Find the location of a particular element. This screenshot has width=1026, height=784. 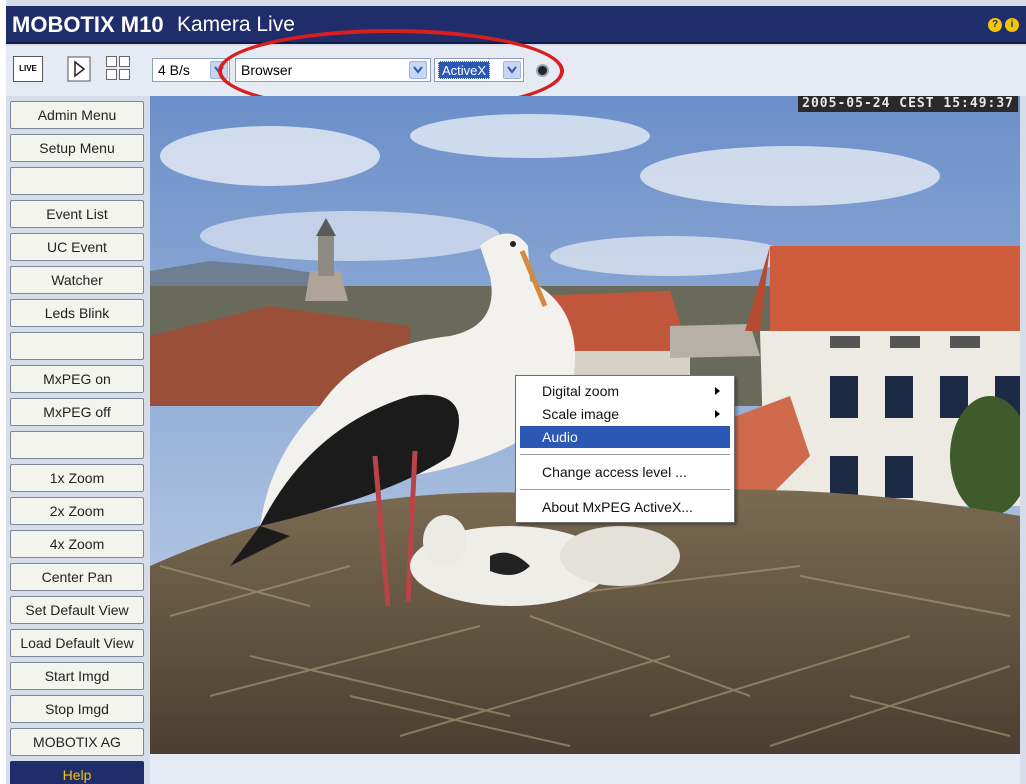

menu-item-audio: Audio is located at coordinates (625, 437).